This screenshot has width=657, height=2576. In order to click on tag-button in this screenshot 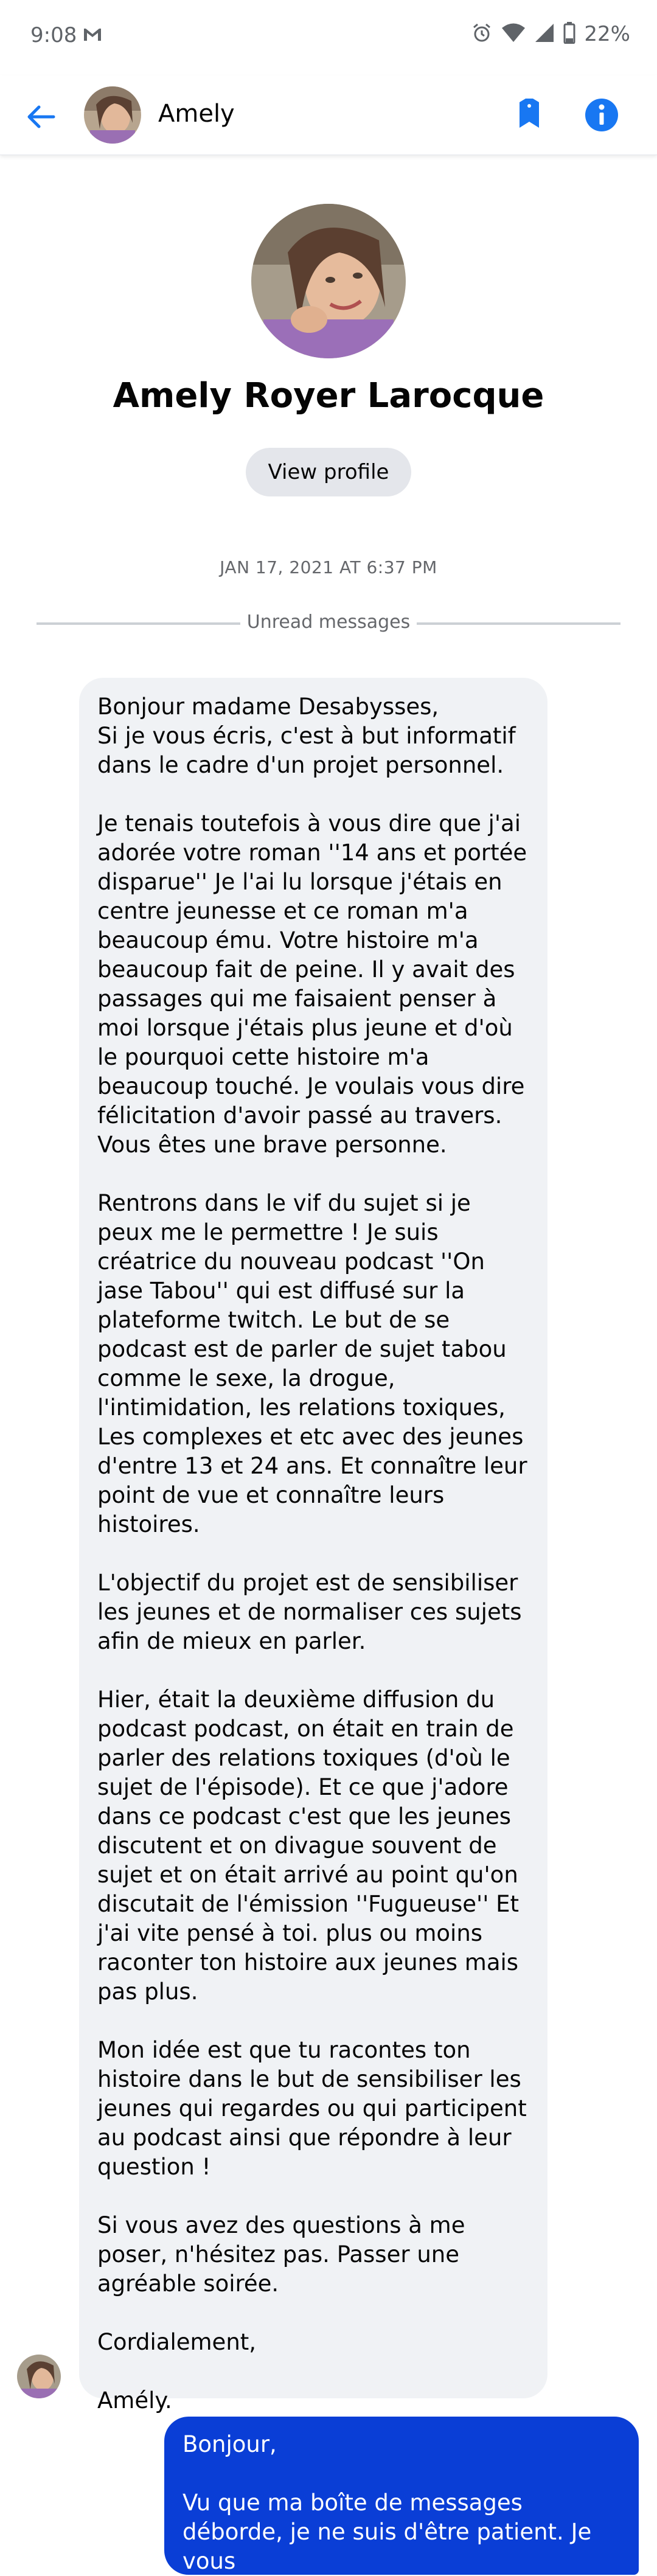, I will do `click(529, 115)`.